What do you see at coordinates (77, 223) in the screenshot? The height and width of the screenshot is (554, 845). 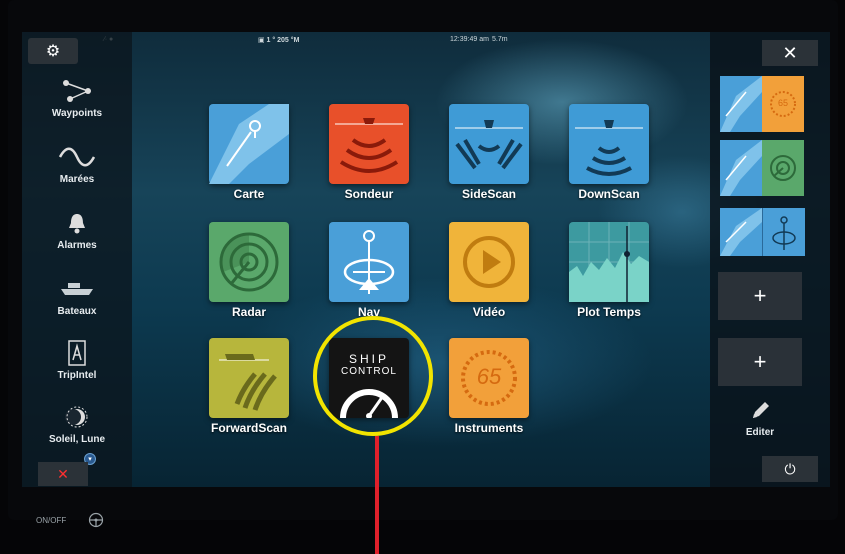 I see `bell-icon` at bounding box center [77, 223].